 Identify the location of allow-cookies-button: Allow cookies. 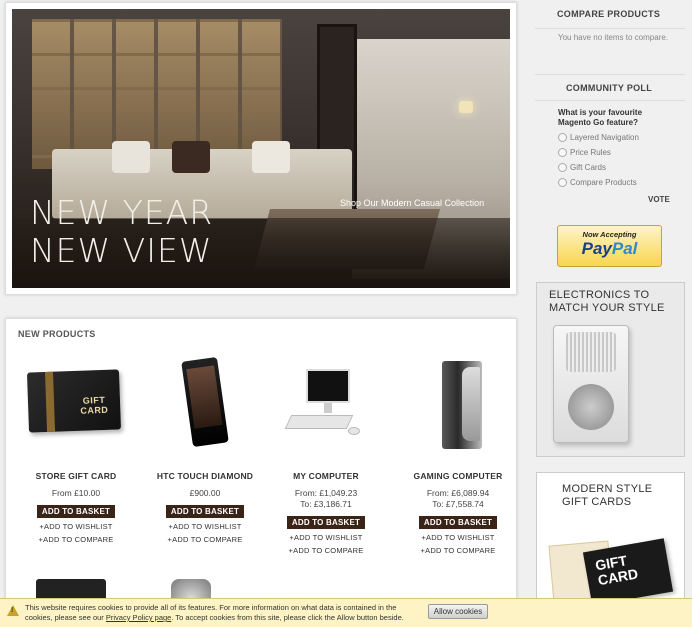
(458, 611).